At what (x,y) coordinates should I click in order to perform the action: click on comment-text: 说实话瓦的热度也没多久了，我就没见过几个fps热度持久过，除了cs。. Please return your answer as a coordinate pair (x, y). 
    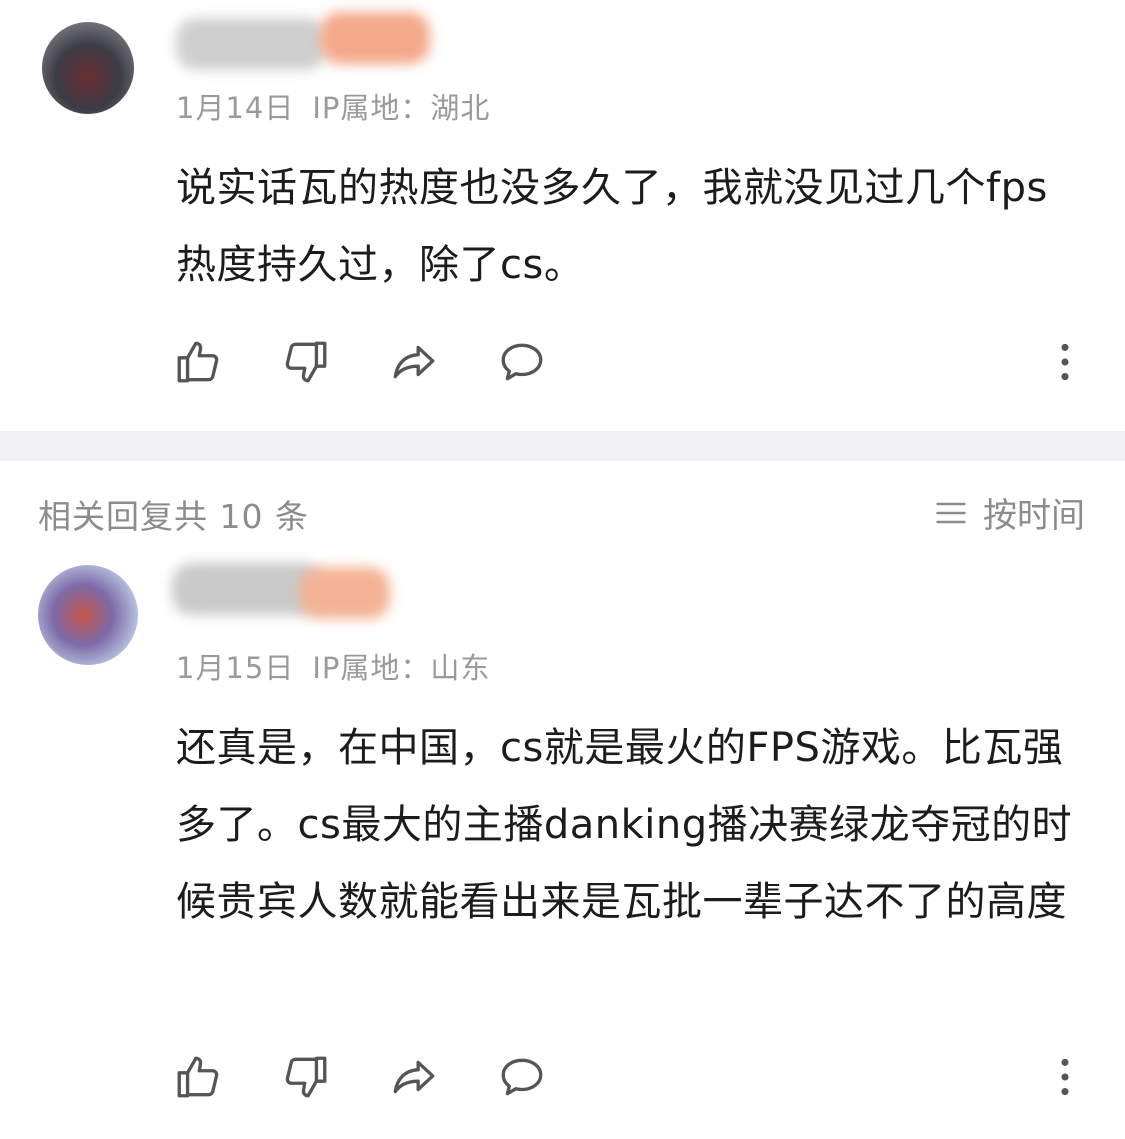
    Looking at the image, I should click on (612, 226).